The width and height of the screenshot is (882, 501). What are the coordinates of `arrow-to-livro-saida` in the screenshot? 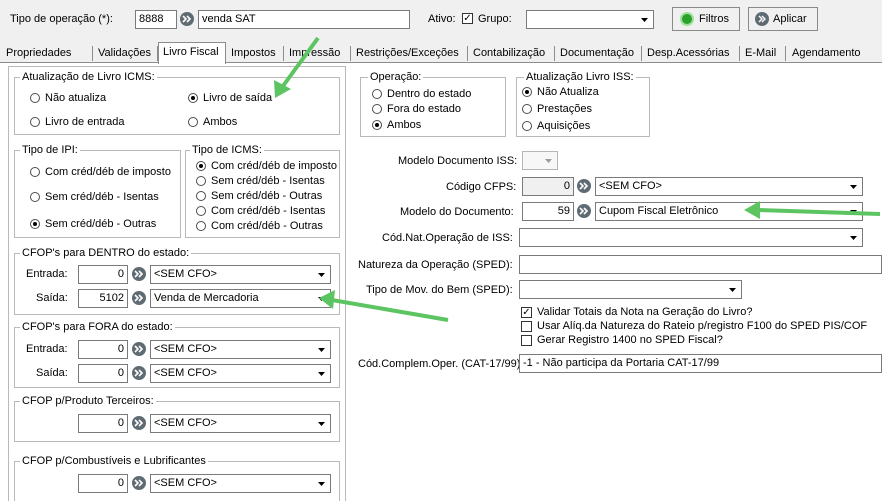 It's located at (297, 67).